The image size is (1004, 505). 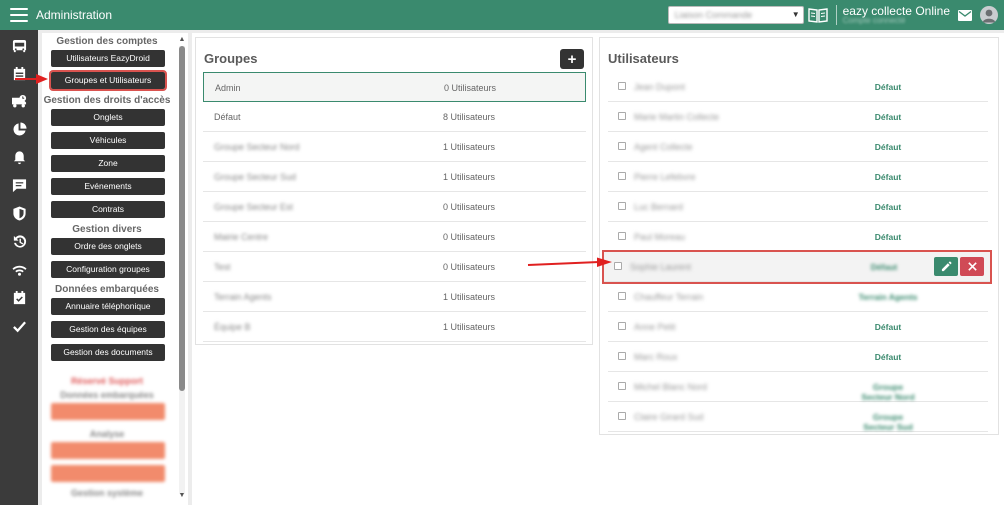 I want to click on group-row: Défaut 8 Utilisateurs, so click(x=394, y=117).